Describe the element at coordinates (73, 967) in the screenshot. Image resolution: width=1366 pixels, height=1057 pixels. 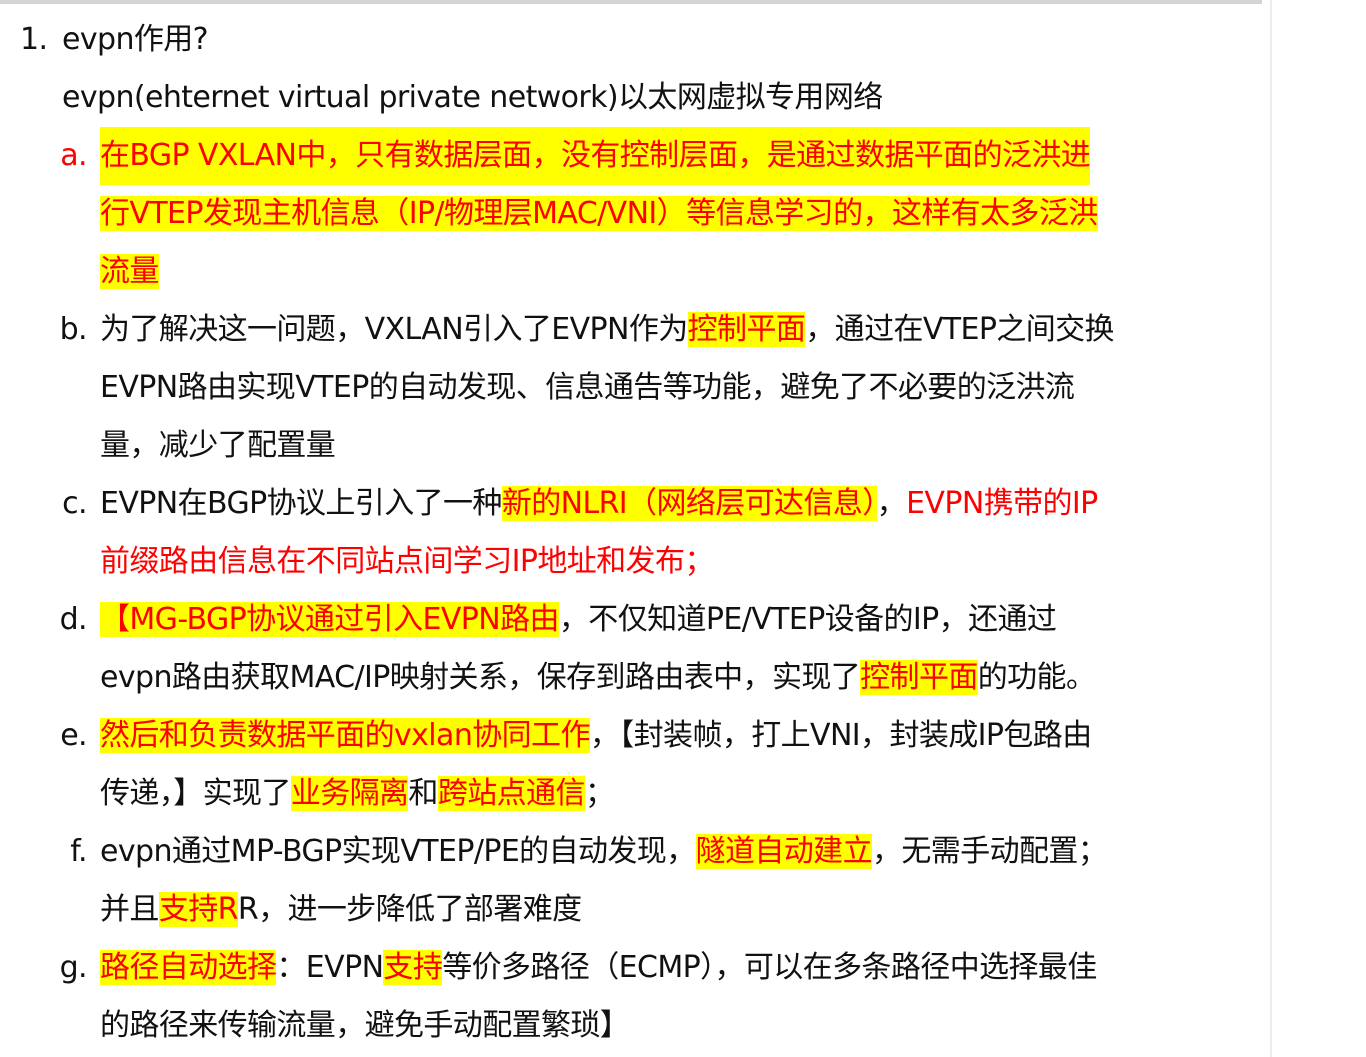
I see `point-g-marker: g.` at that location.